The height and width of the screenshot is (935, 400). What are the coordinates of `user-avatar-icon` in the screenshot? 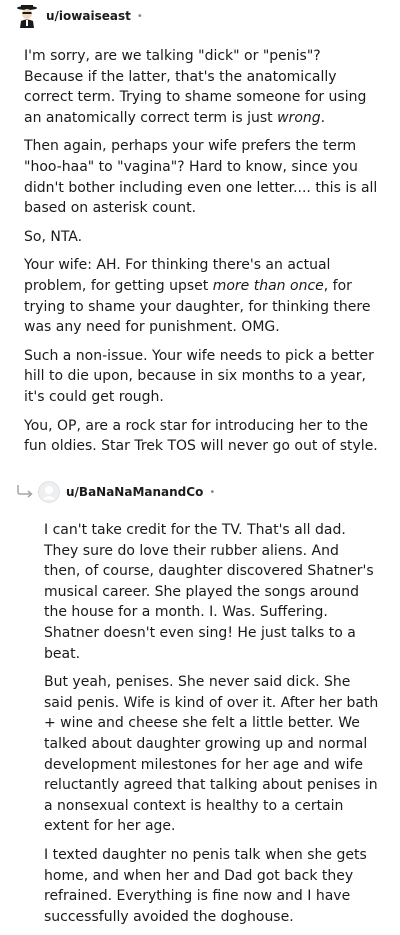 It's located at (27, 16).